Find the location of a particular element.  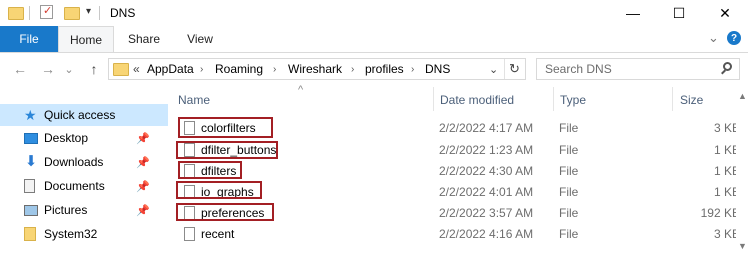

sidebar-item-label: Documents is located at coordinates (74, 186).